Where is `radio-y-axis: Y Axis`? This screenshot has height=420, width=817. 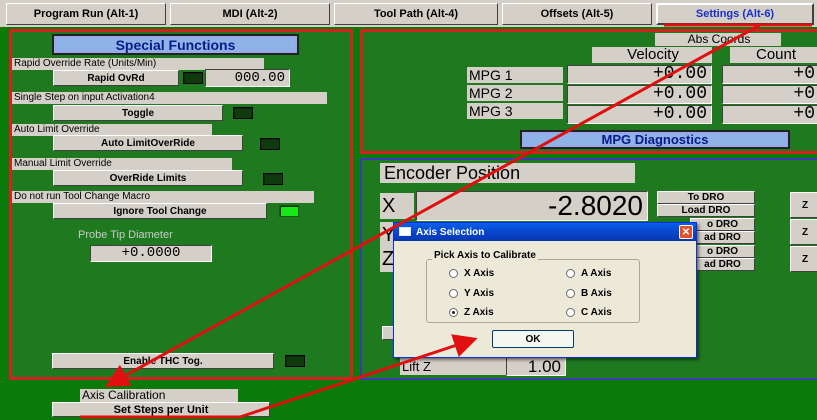 radio-y-axis: Y Axis is located at coordinates (471, 293).